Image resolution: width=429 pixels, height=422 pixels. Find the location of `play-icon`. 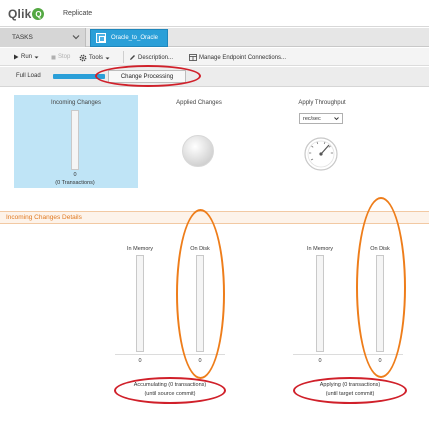

play-icon is located at coordinates (16, 57).